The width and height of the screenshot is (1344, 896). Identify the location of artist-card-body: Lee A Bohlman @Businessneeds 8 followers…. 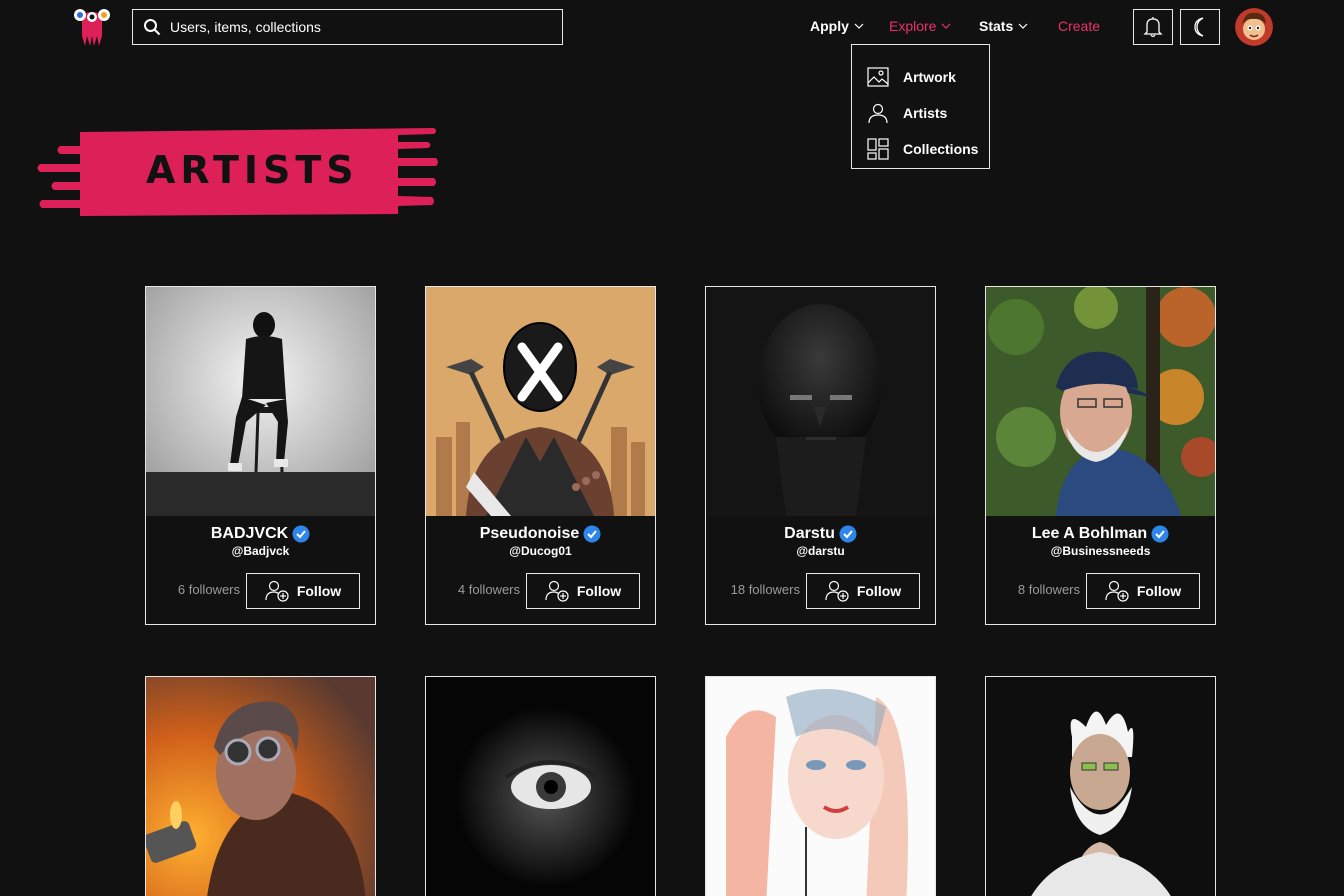
(1100, 570).